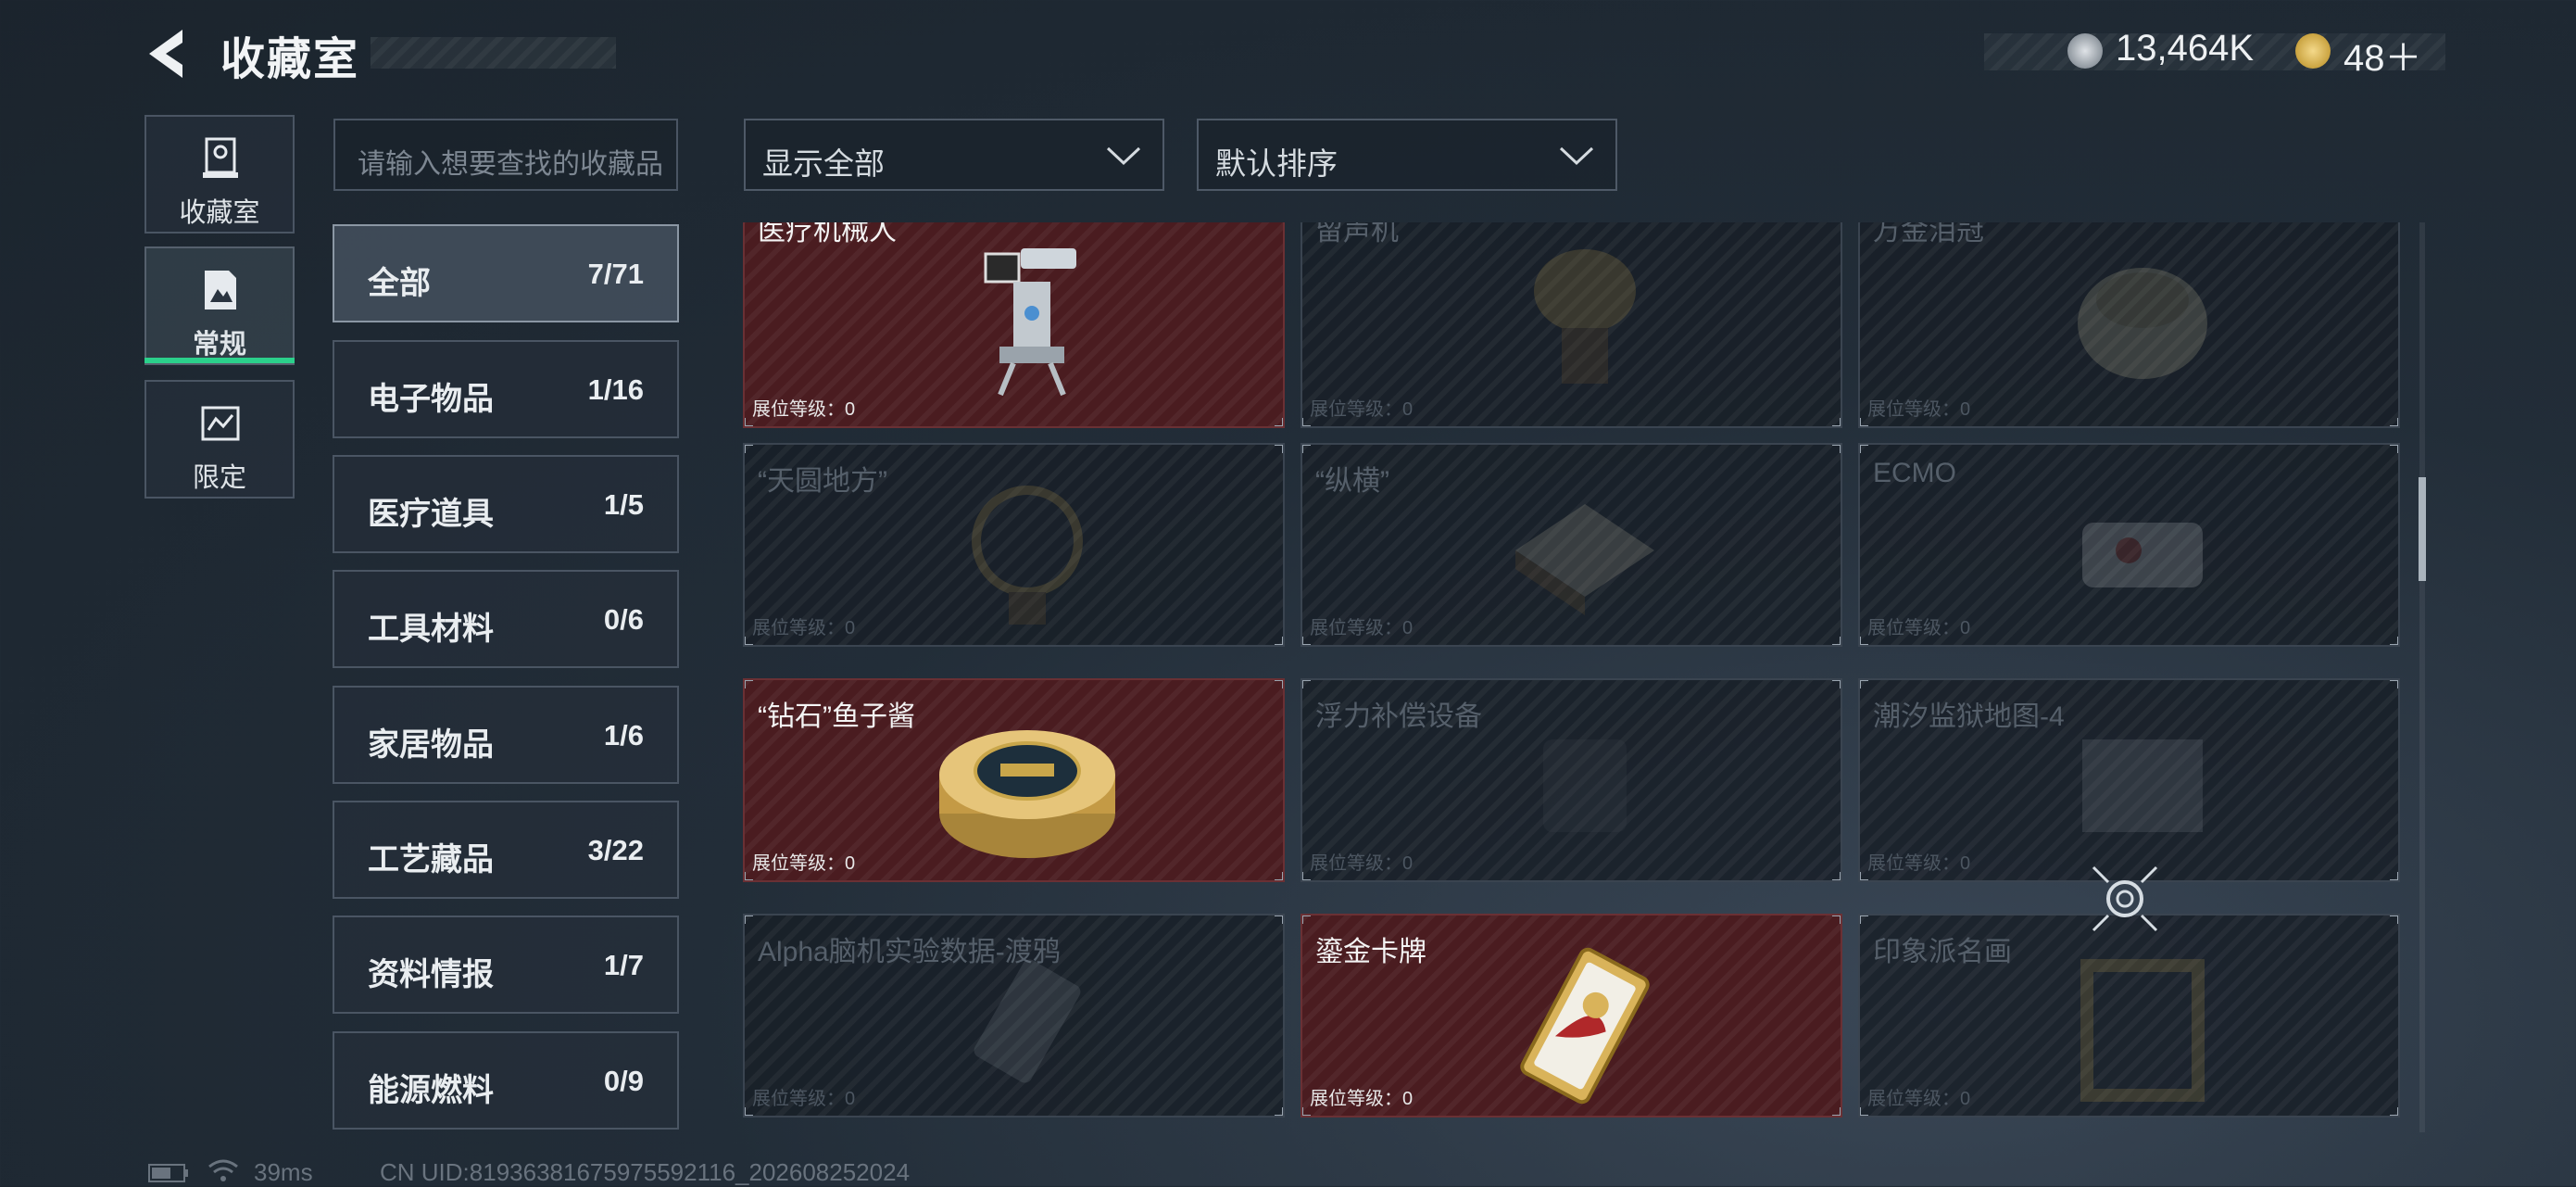 Image resolution: width=2576 pixels, height=1187 pixels. I want to click on collectible-card: 留声机 展位等级：0, so click(1571, 325).